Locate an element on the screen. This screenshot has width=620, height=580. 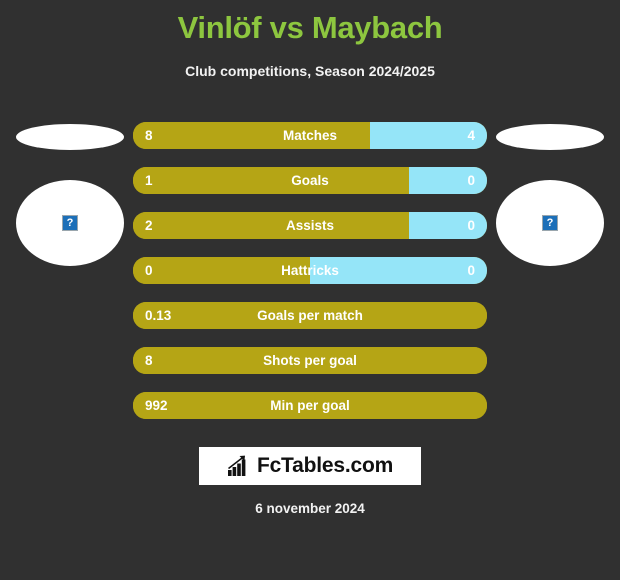
bar-chart-growth-icon is located at coordinates (236, 465).